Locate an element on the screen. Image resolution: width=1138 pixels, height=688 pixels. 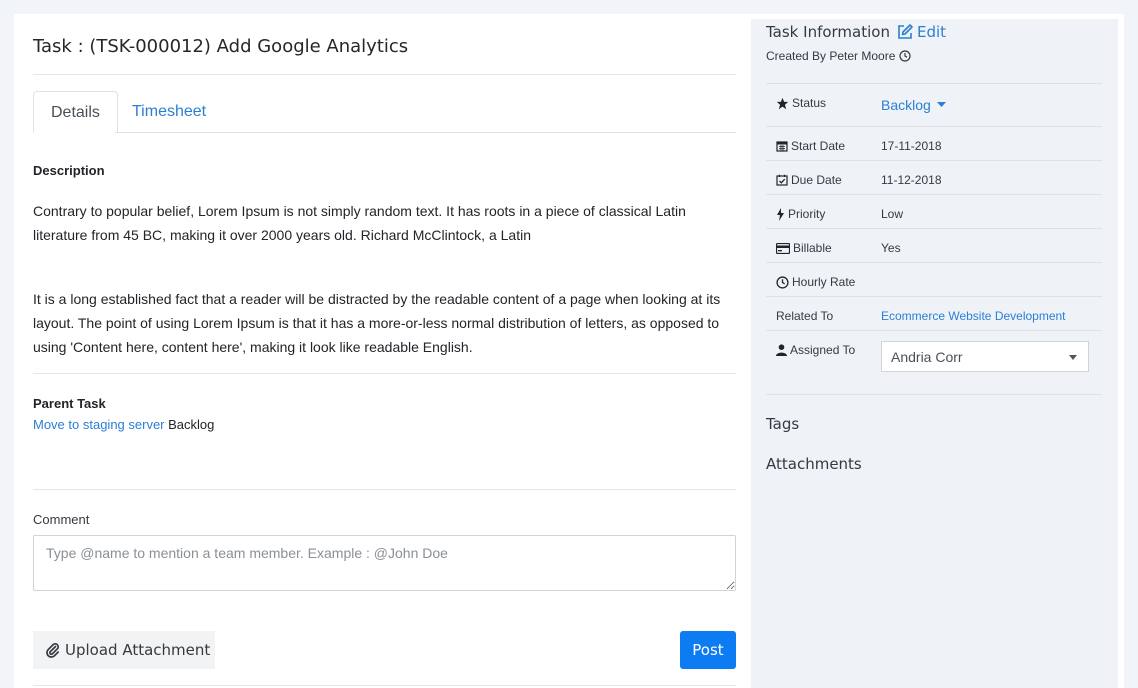
related-to-link: Ecommerce Website Development is located at coordinates (973, 316).